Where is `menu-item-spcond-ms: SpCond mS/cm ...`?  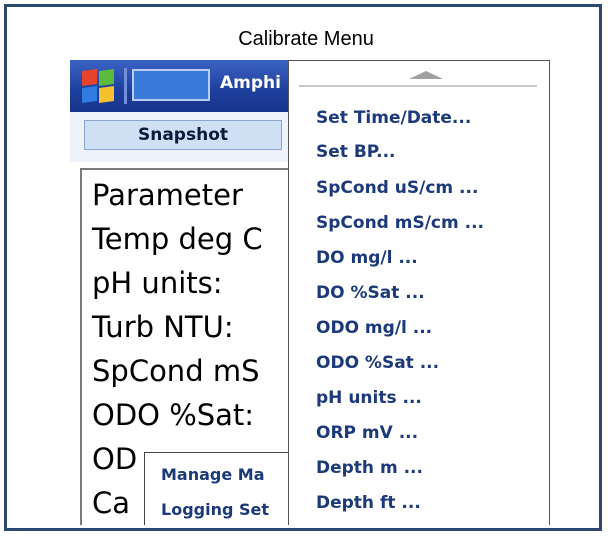 menu-item-spcond-ms: SpCond mS/cm ... is located at coordinates (400, 223).